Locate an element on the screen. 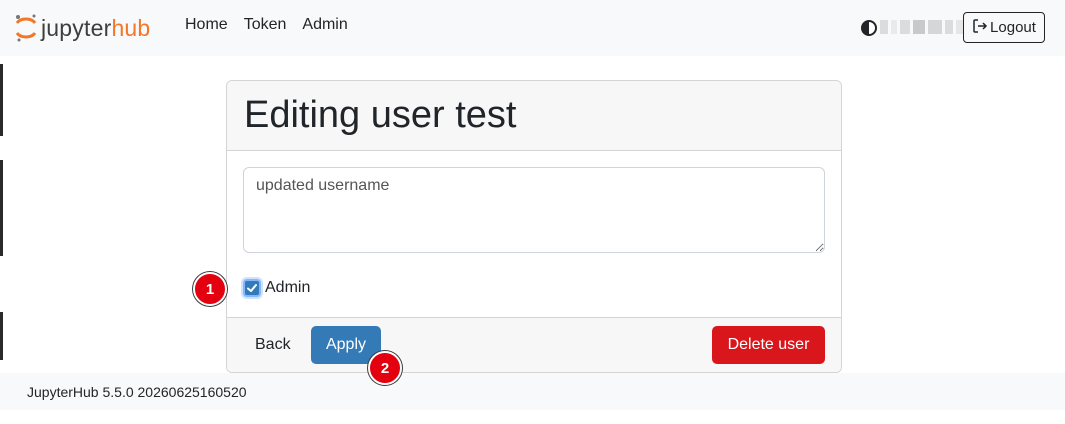  nav-token-link: Token is located at coordinates (265, 25).